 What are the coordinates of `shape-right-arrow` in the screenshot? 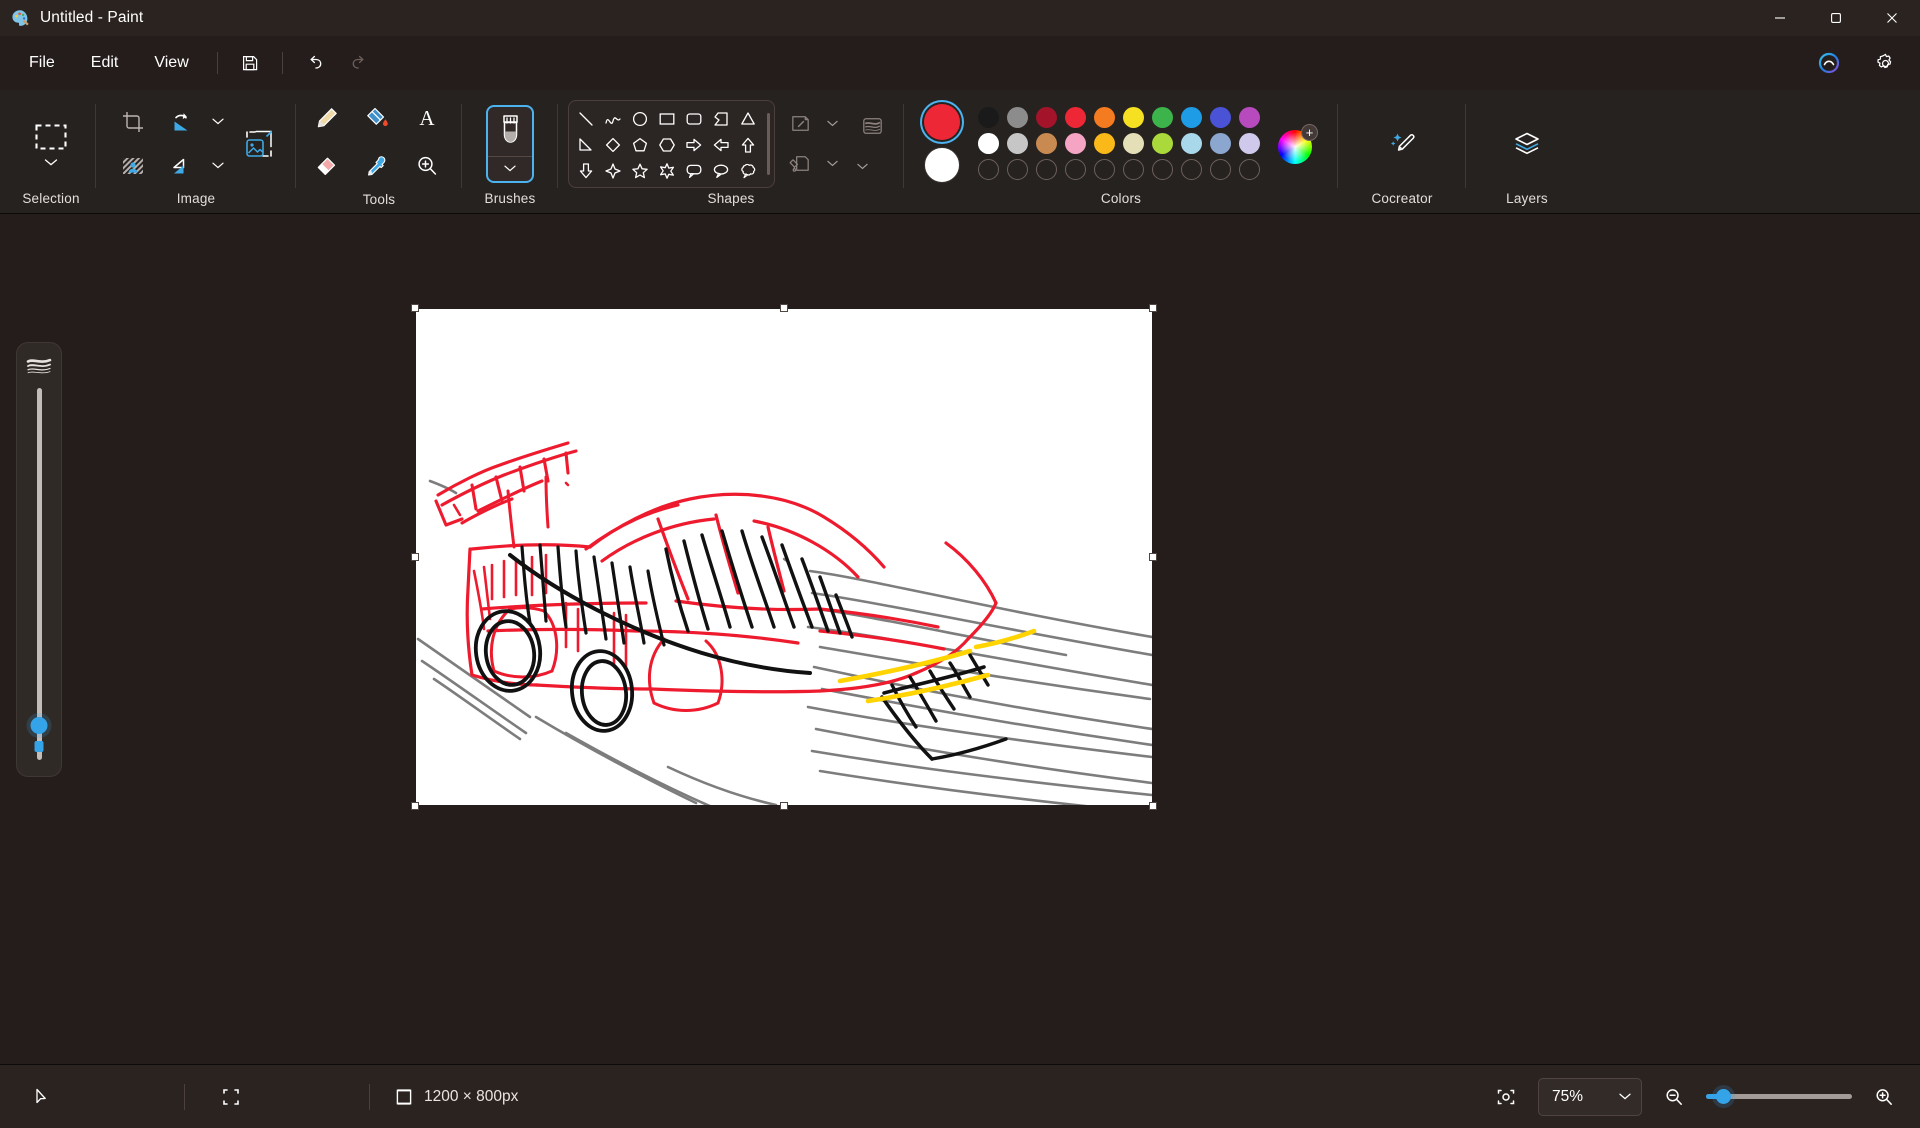 It's located at (694, 145).